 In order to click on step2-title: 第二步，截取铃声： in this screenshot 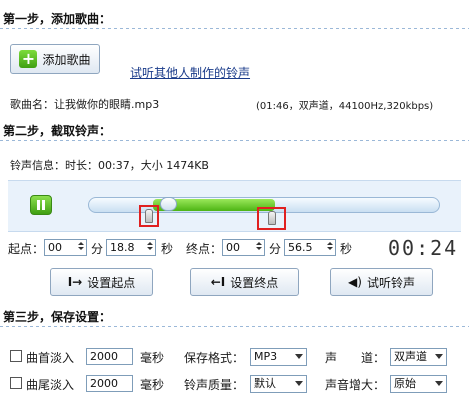, I will do `click(57, 131)`.